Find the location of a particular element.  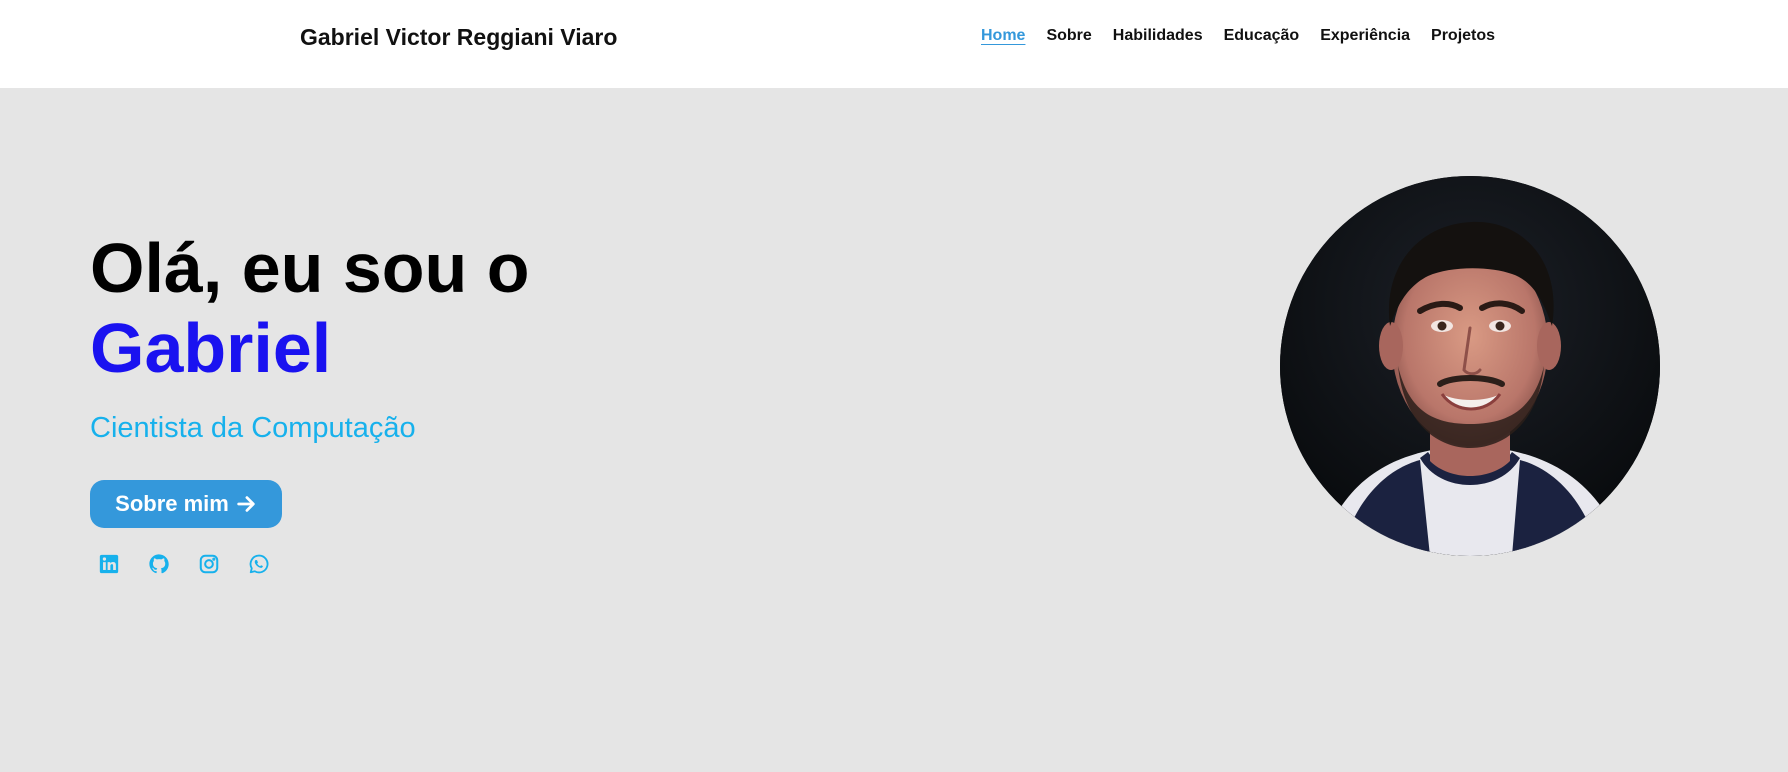

nav-link-sobre: Sobre is located at coordinates (1068, 36).